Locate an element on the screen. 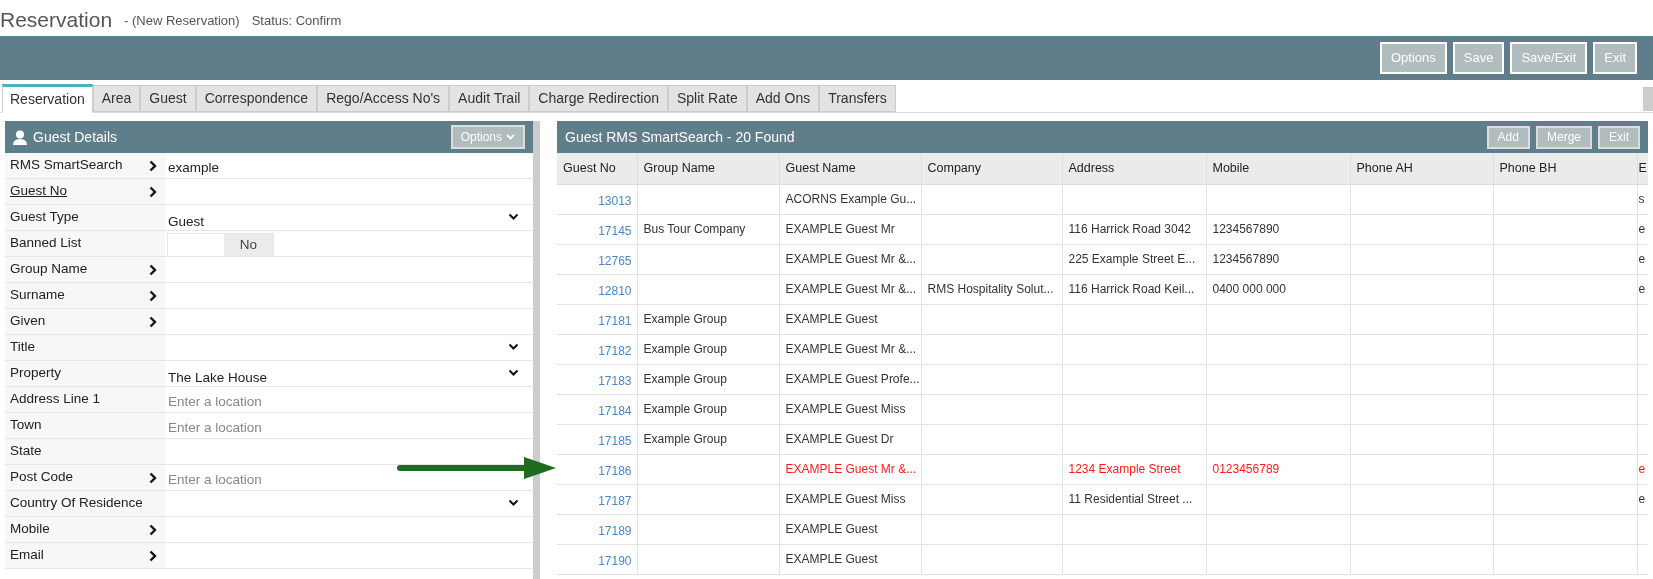 This screenshot has height=579, width=1653. tab: Add Ons is located at coordinates (783, 98).